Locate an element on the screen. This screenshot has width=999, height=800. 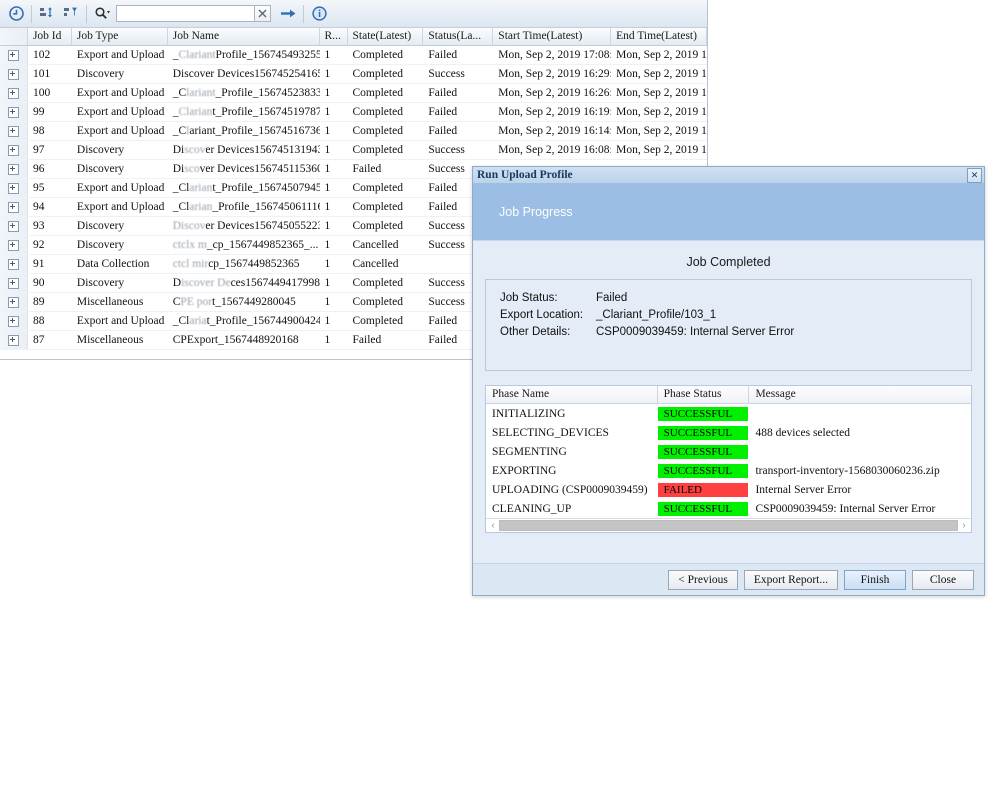
cell-job-id: 98 is located at coordinates (38, 131).